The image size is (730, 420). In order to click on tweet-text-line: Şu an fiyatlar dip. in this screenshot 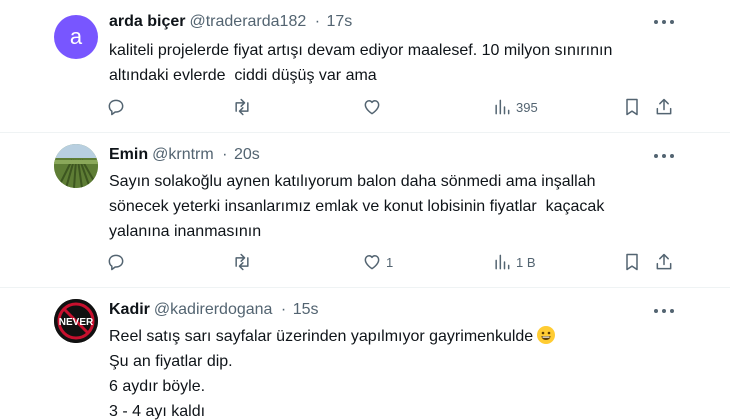, I will do `click(171, 361)`.